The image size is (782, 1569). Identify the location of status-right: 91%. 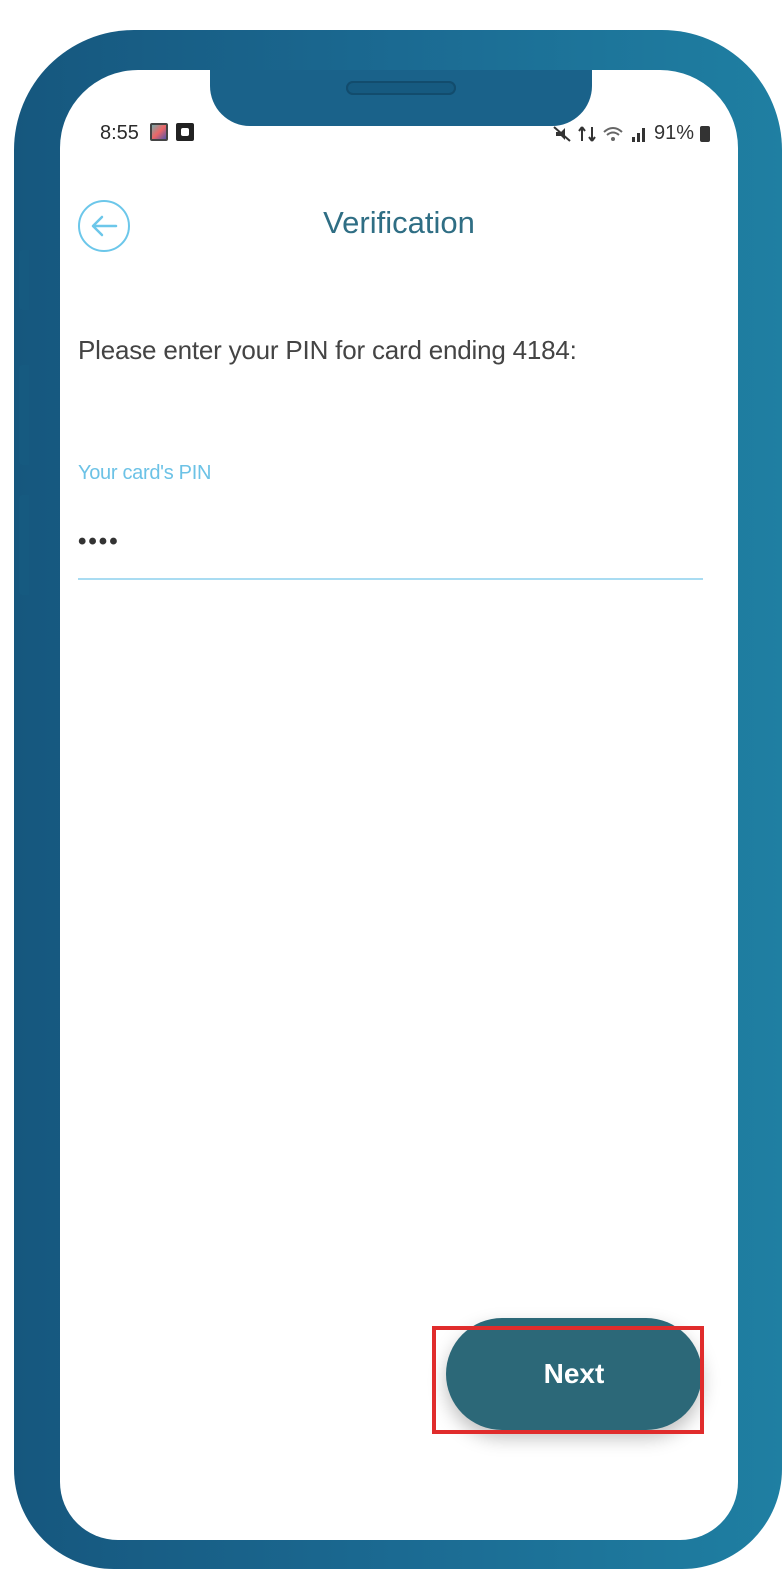
(631, 133).